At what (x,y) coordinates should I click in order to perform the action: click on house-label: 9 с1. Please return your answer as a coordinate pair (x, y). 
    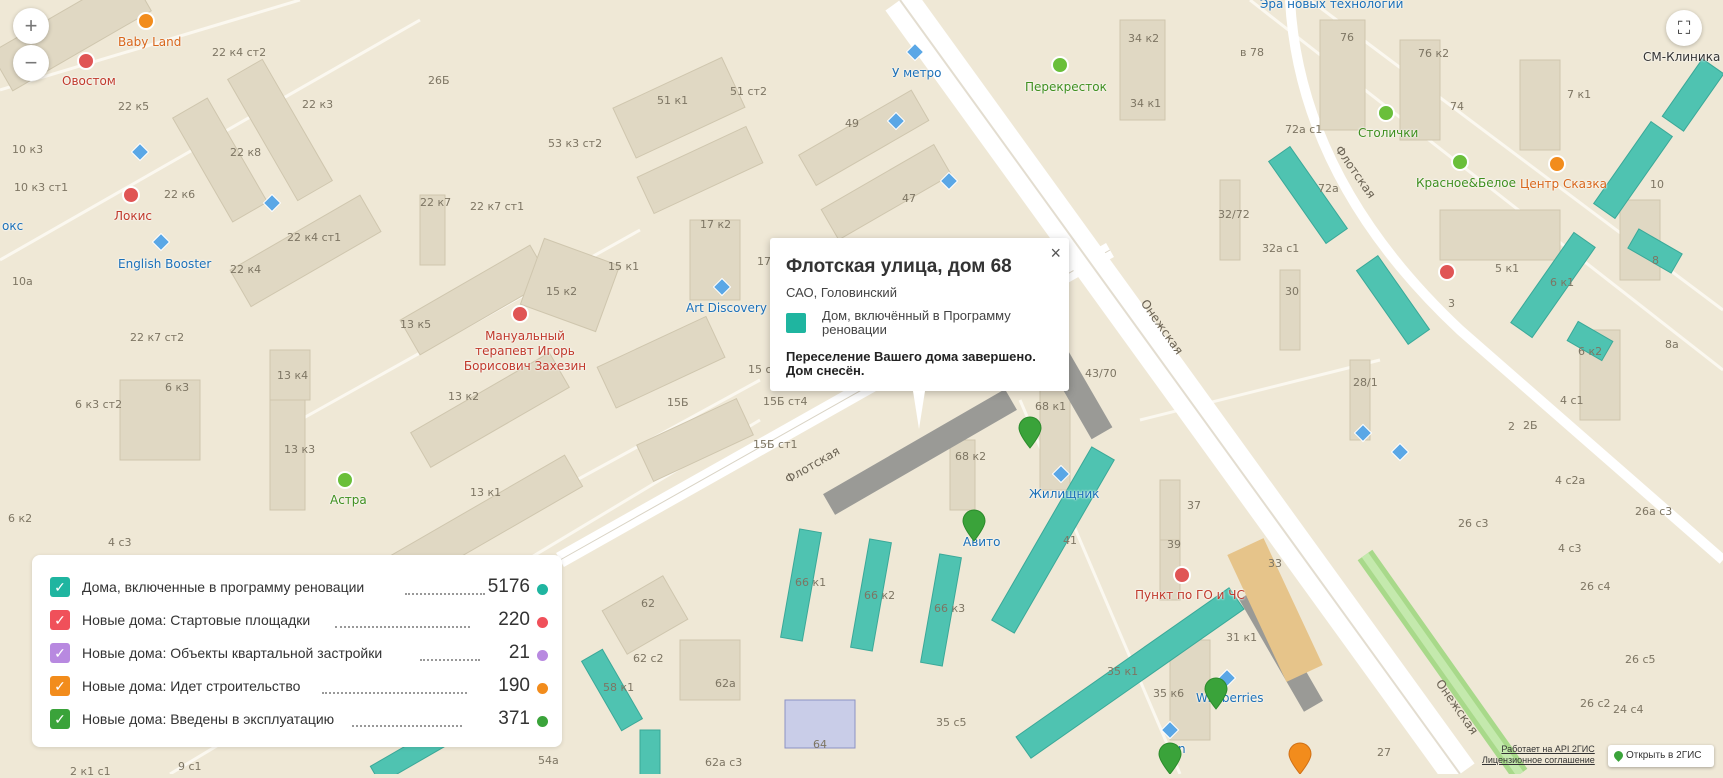
    Looking at the image, I should click on (190, 766).